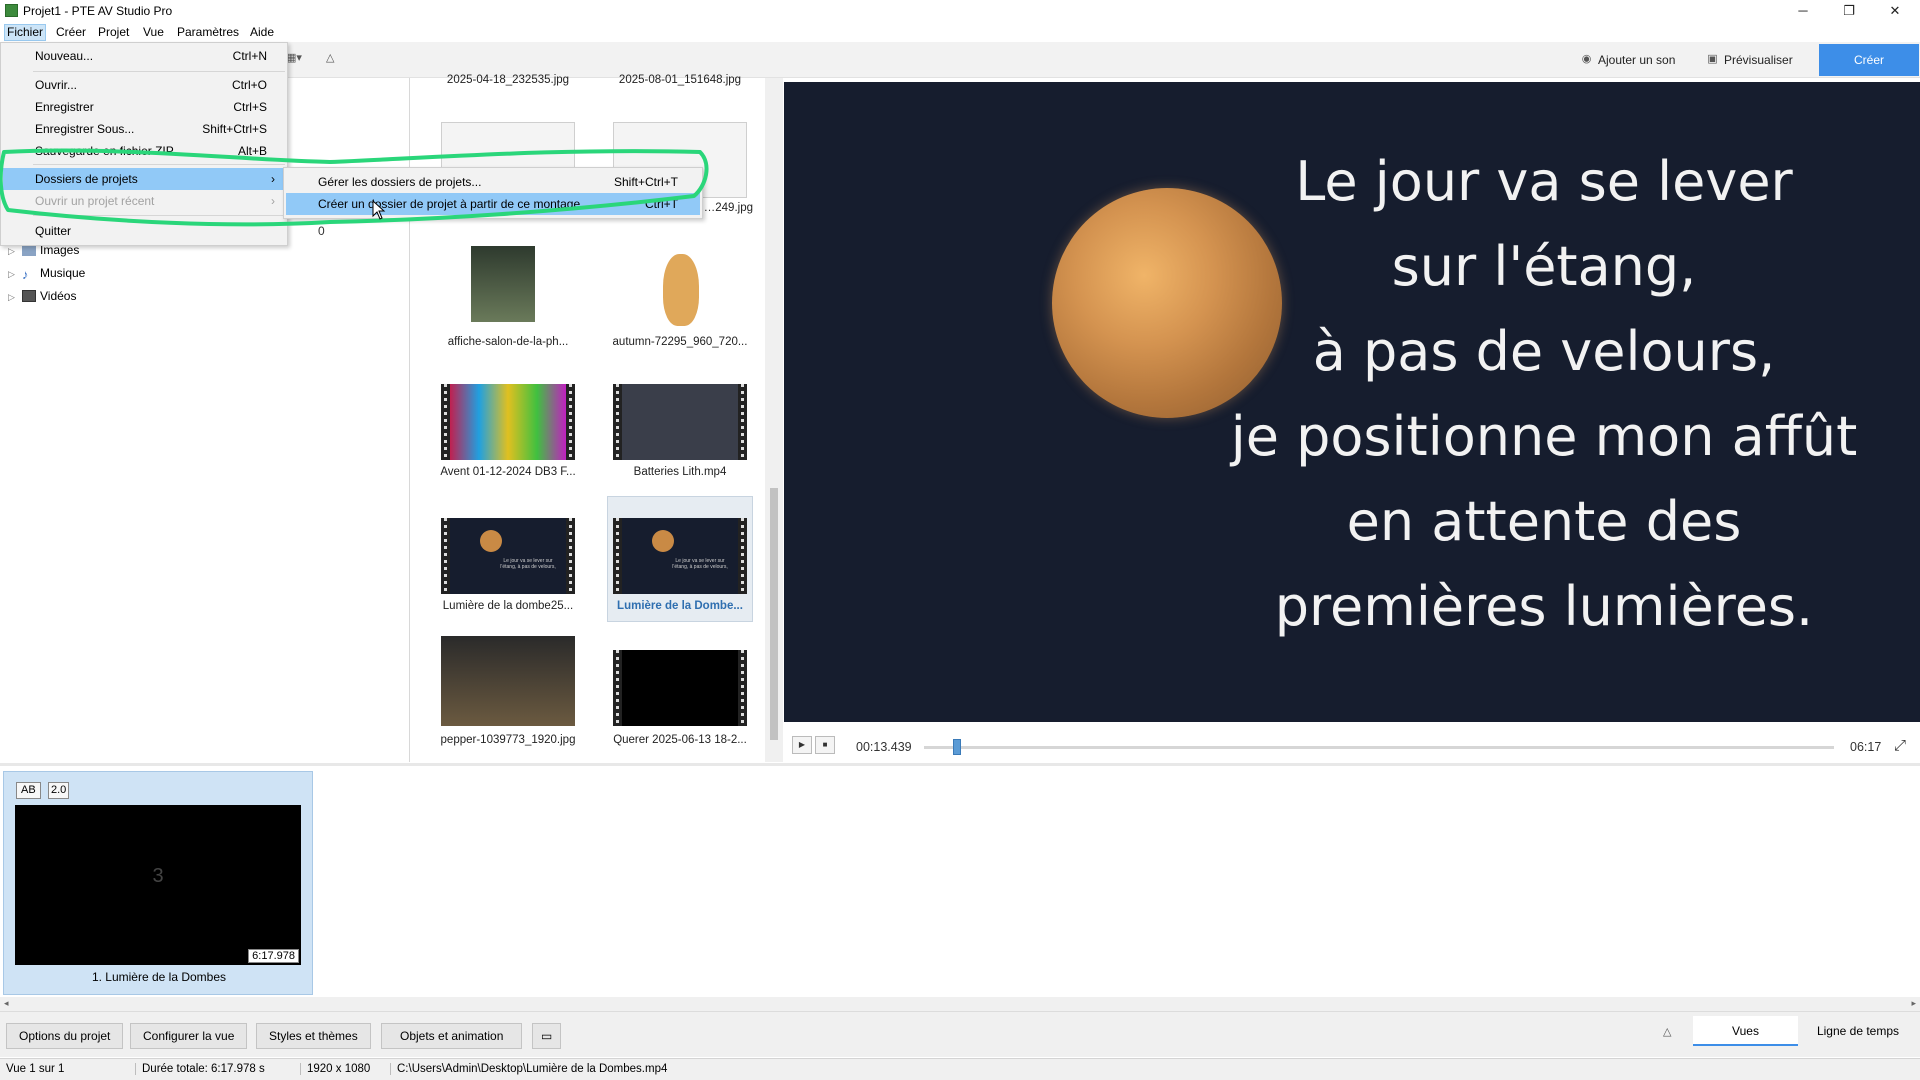 The width and height of the screenshot is (1920, 1080). Describe the element at coordinates (1544, 436) in the screenshot. I see `preview-text-line: je positionne mon affût` at that location.